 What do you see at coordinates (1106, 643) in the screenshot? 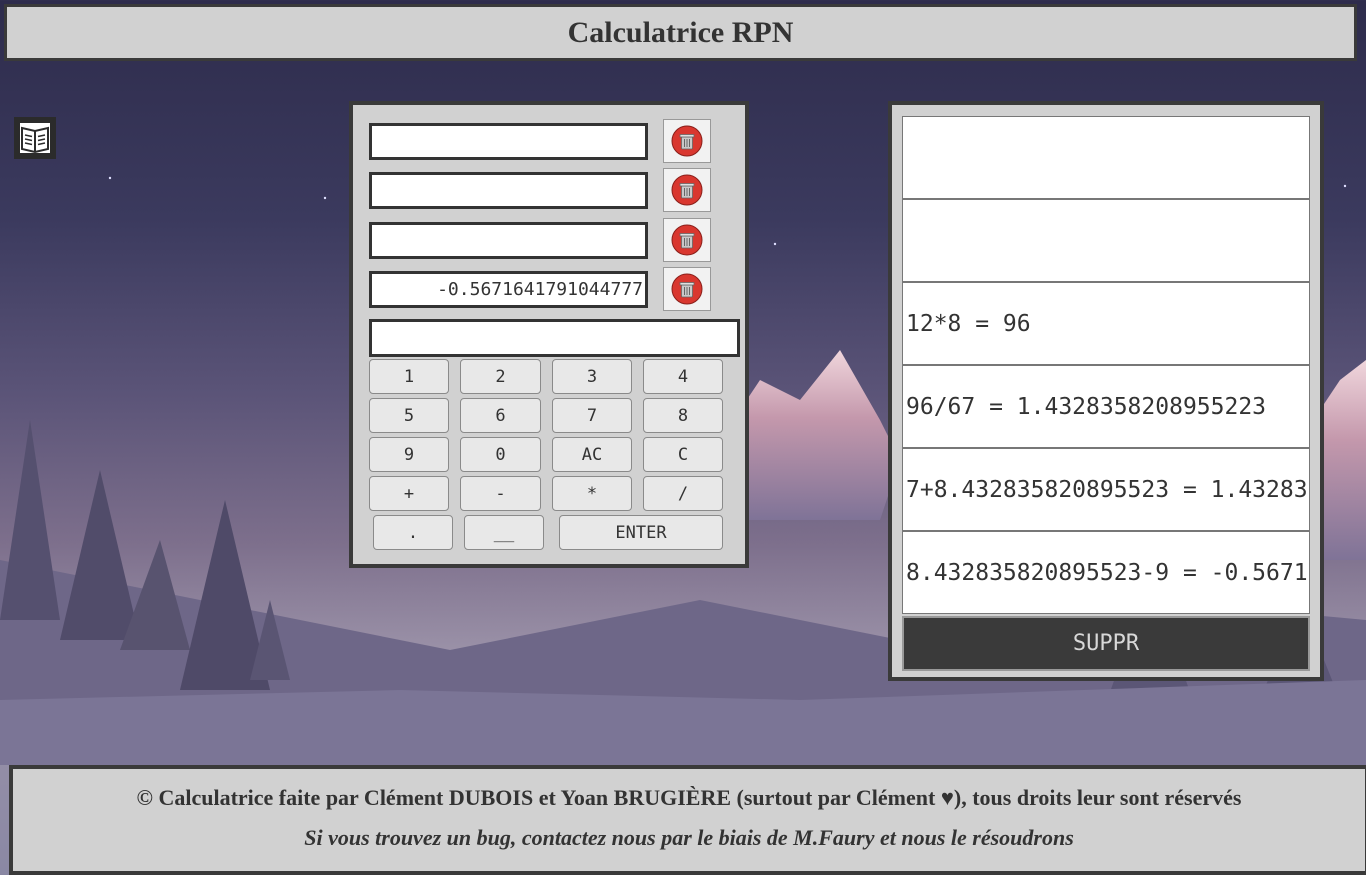
I see `suppr-history-button: SUPPR` at bounding box center [1106, 643].